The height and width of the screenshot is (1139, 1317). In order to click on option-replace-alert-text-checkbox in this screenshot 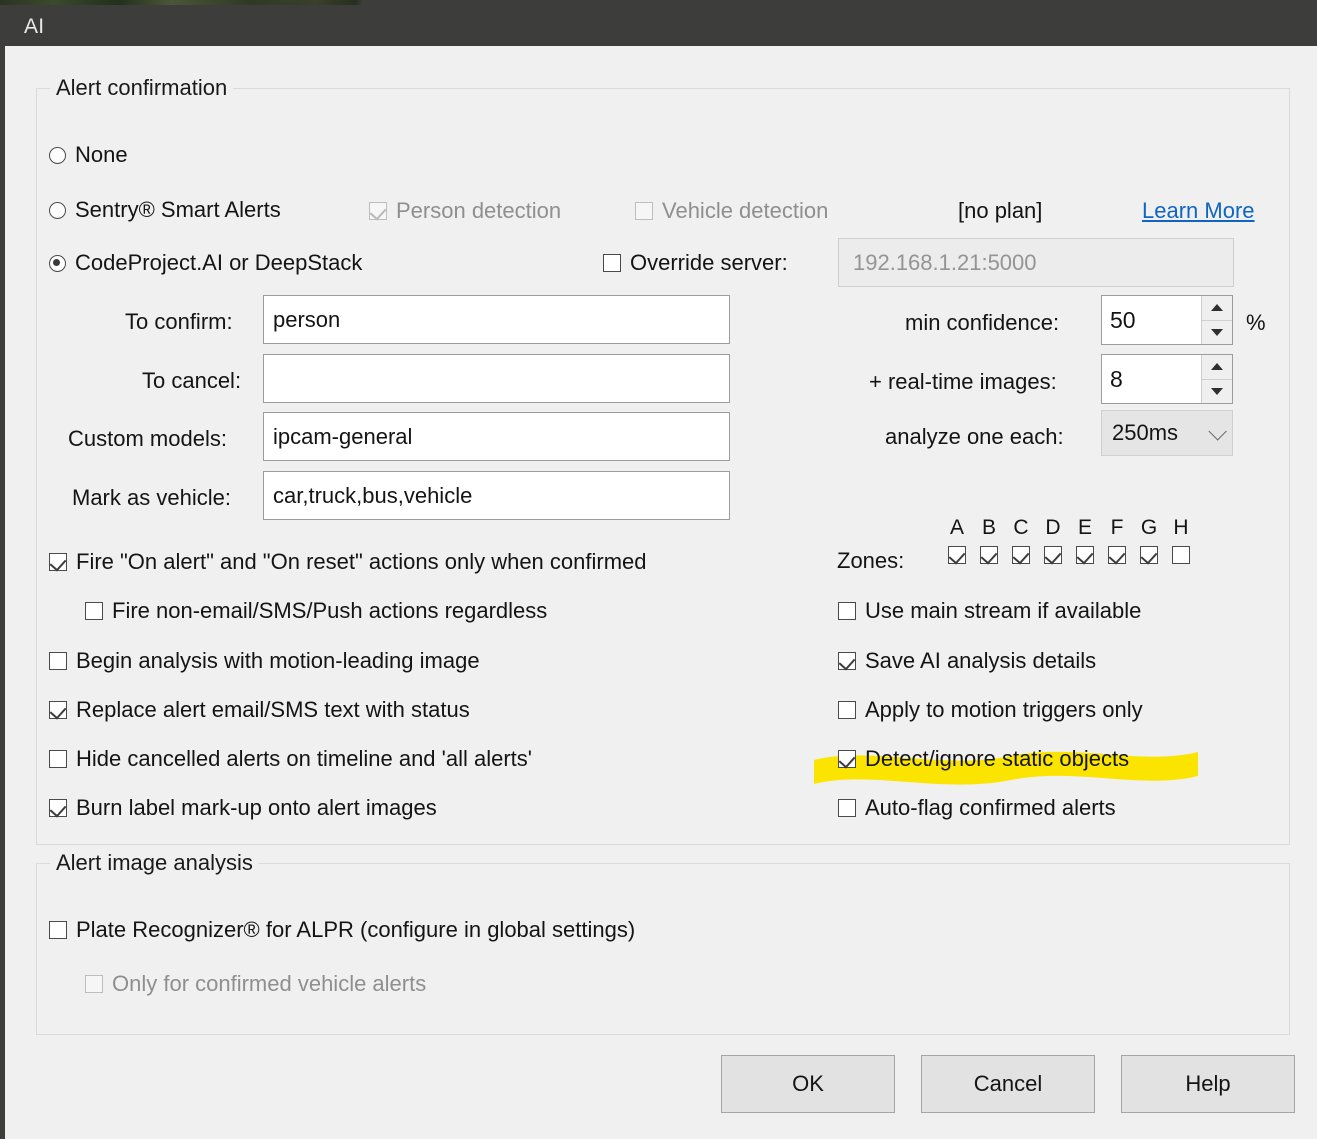, I will do `click(58, 710)`.